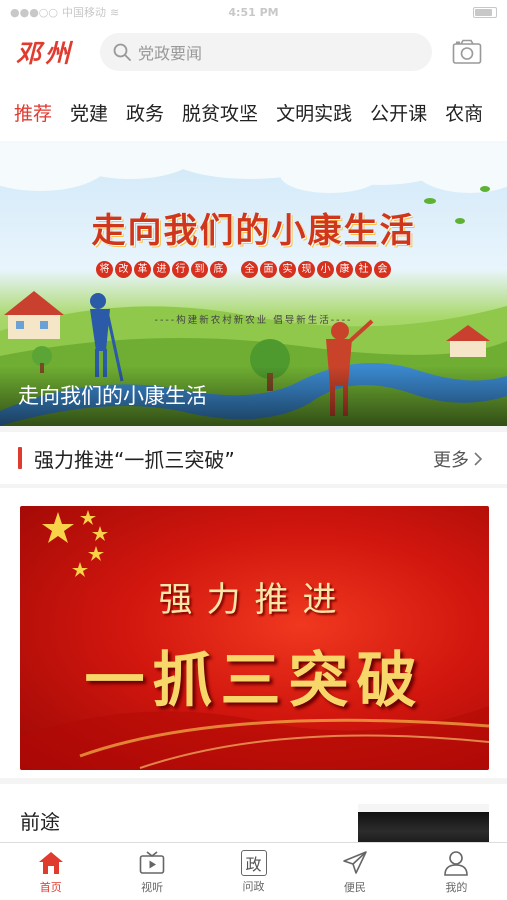 Image resolution: width=507 pixels, height=900 pixels. Describe the element at coordinates (89, 112) in the screenshot. I see `tab-party-building: 党建` at that location.